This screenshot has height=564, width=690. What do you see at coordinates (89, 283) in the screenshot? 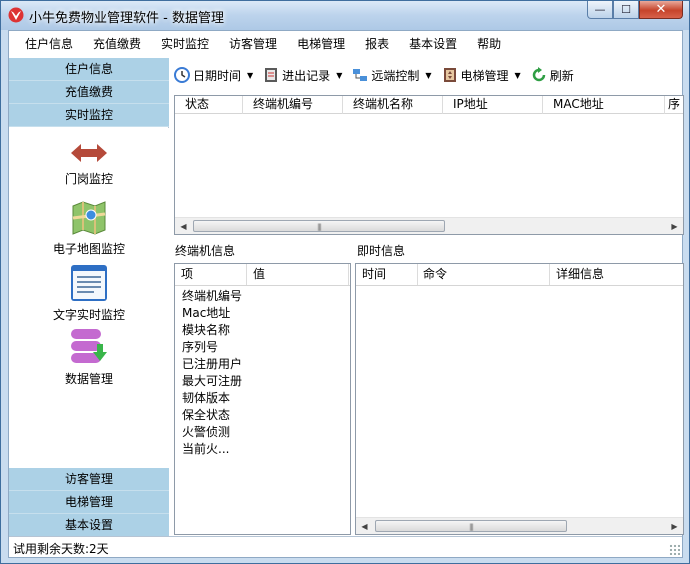
I see `document-window-icon` at bounding box center [89, 283].